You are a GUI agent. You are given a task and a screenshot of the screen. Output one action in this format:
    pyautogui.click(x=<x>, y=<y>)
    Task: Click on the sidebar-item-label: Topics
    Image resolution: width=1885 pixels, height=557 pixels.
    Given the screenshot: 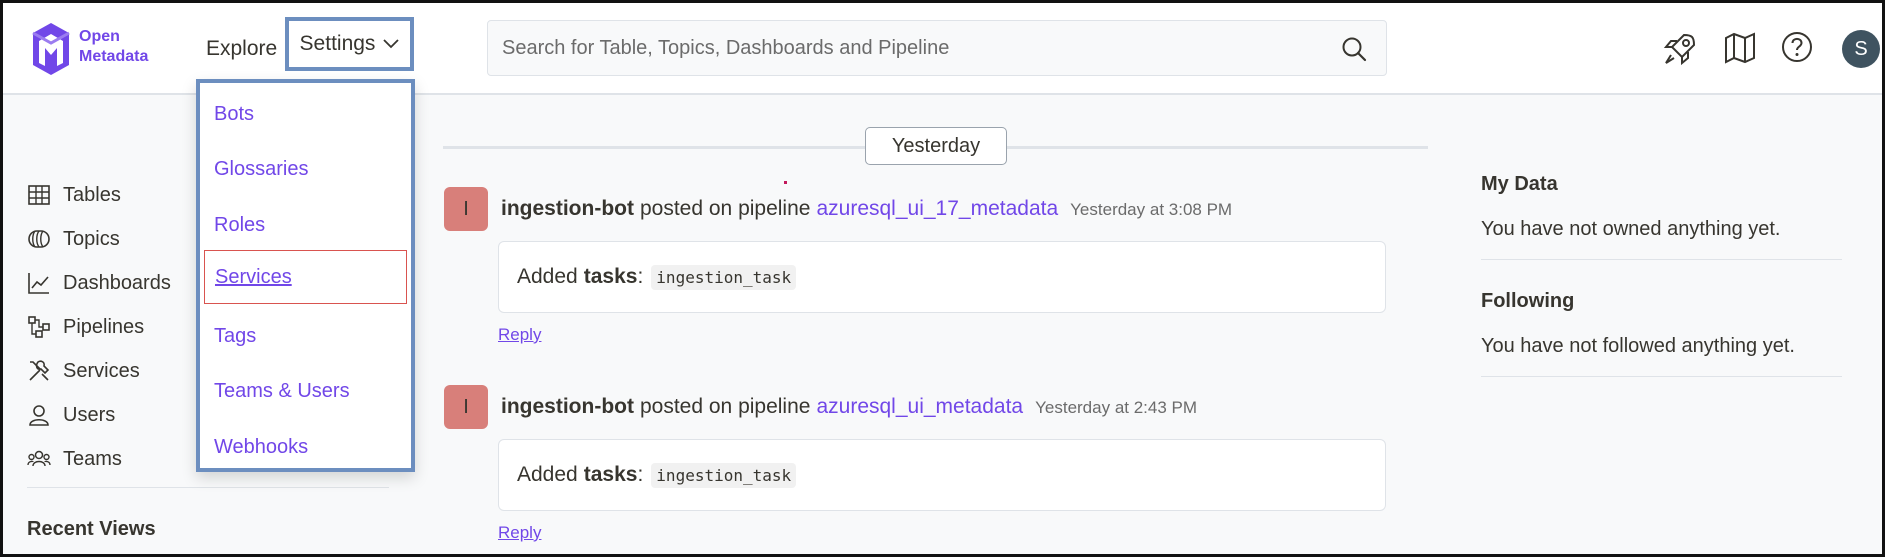 What is the action you would take?
    pyautogui.click(x=91, y=238)
    